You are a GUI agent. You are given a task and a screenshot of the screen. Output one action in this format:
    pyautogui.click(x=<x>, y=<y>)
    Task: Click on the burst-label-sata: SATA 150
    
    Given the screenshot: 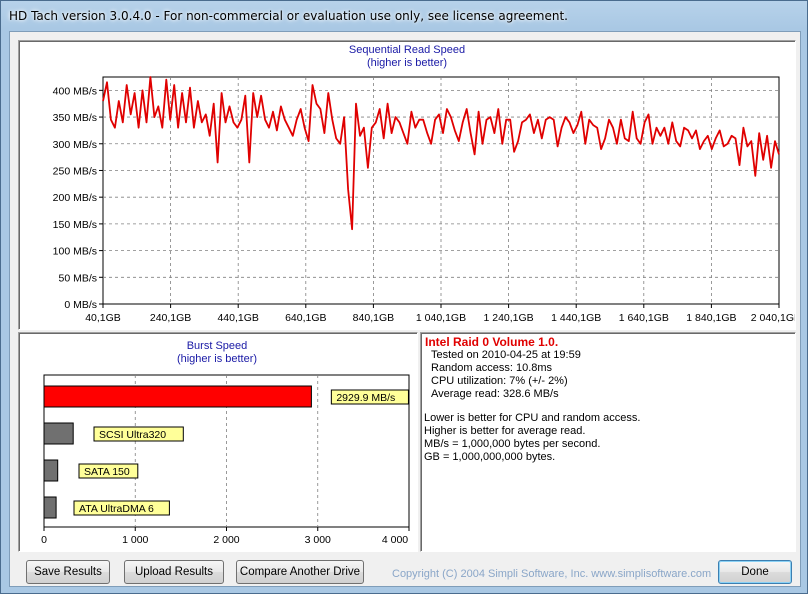 What is the action you would take?
    pyautogui.click(x=107, y=472)
    